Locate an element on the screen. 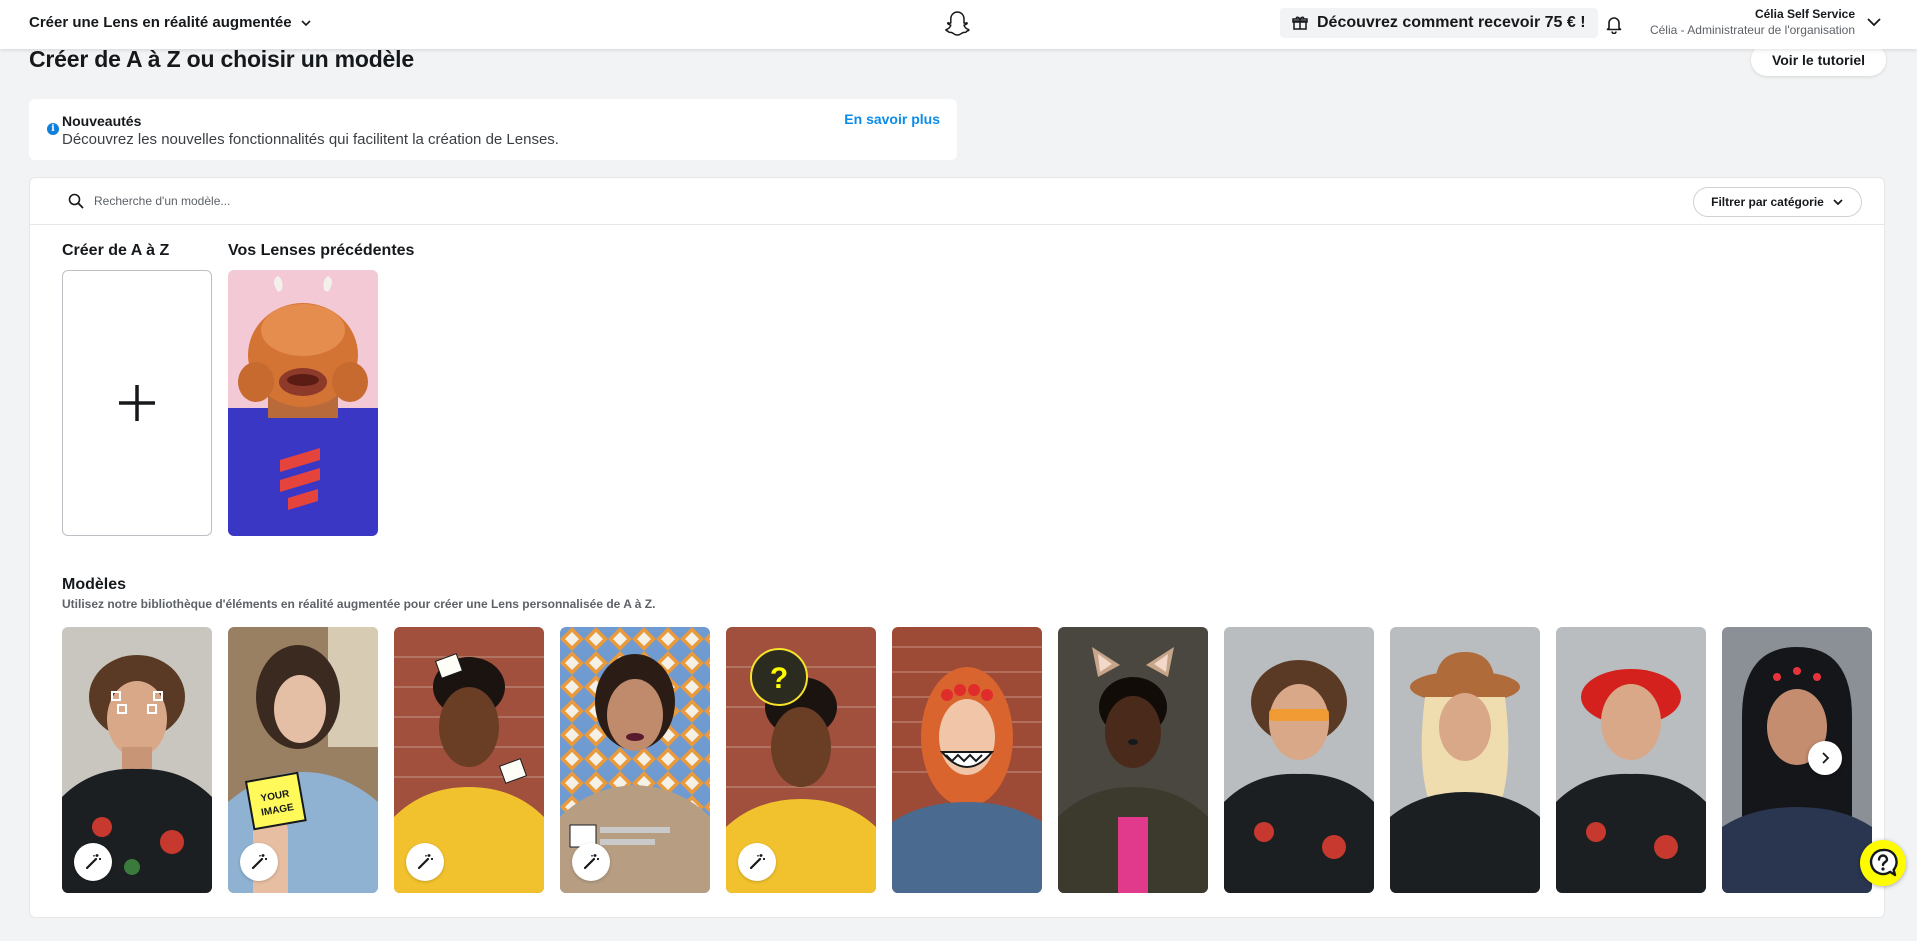  help-button is located at coordinates (1883, 863).